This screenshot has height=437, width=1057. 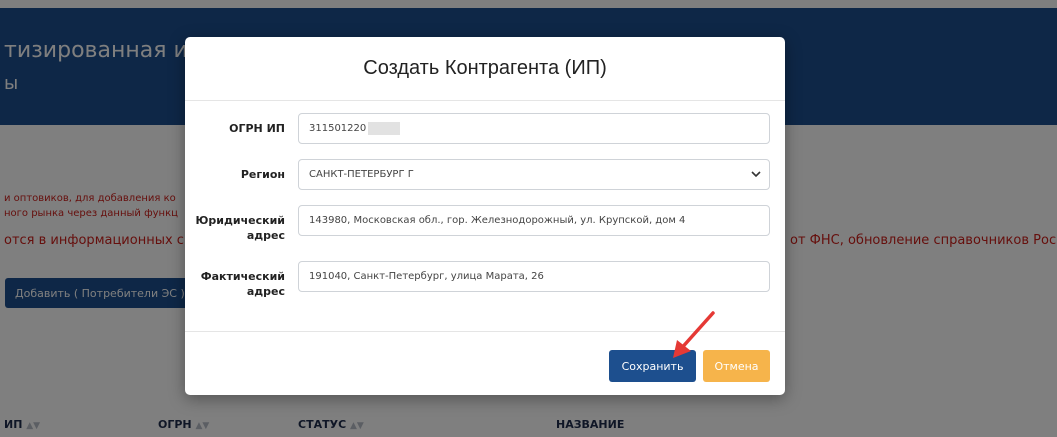 What do you see at coordinates (242, 284) in the screenshot?
I see `actual-address-label: Фактический адрес` at bounding box center [242, 284].